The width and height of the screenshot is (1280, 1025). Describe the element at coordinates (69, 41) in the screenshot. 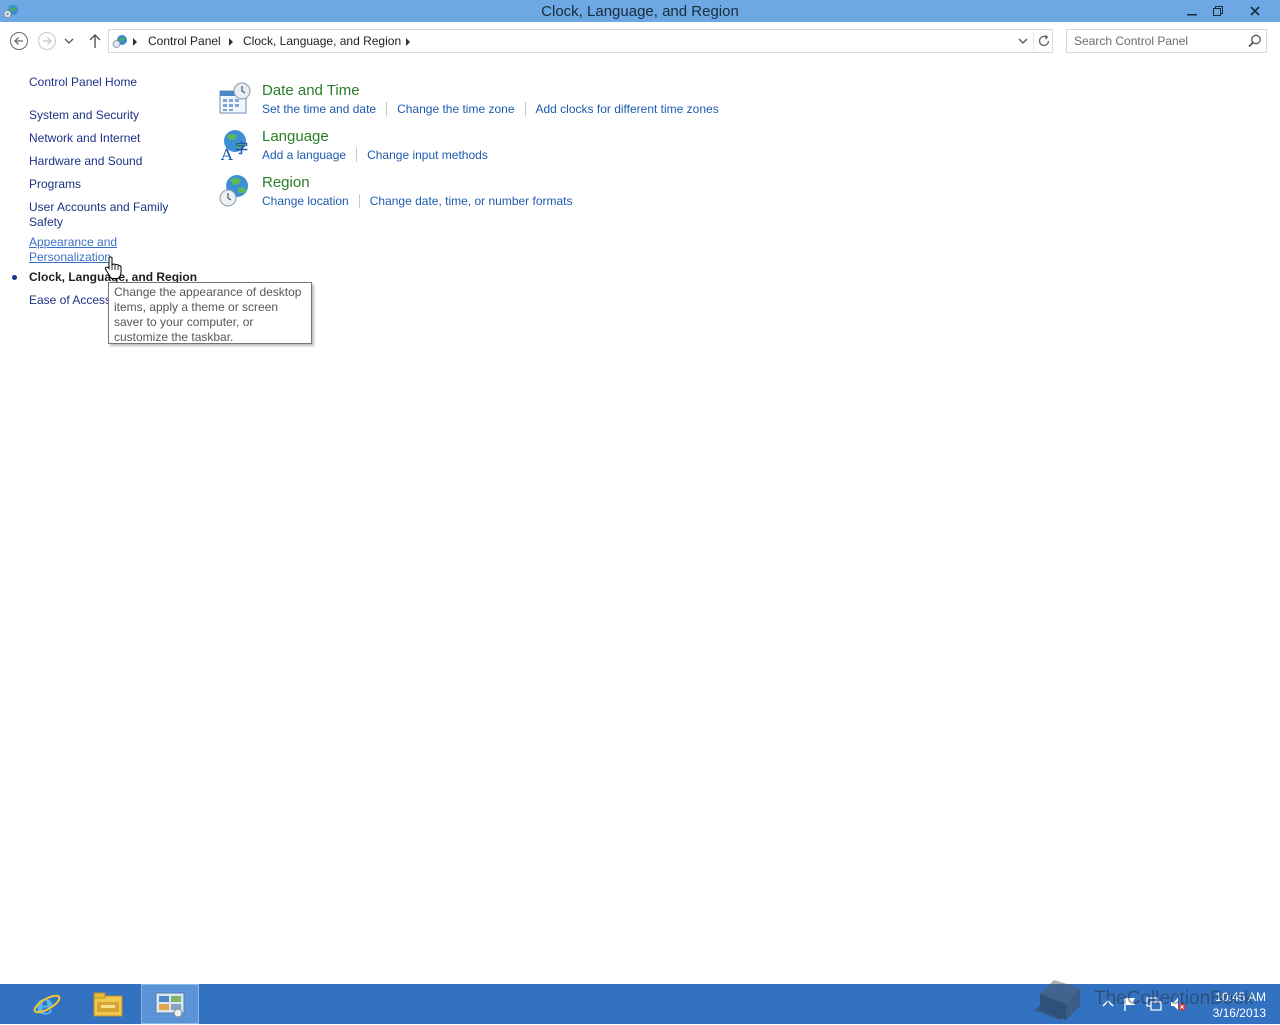

I see `recent-locations-chevron-down-icon` at that location.